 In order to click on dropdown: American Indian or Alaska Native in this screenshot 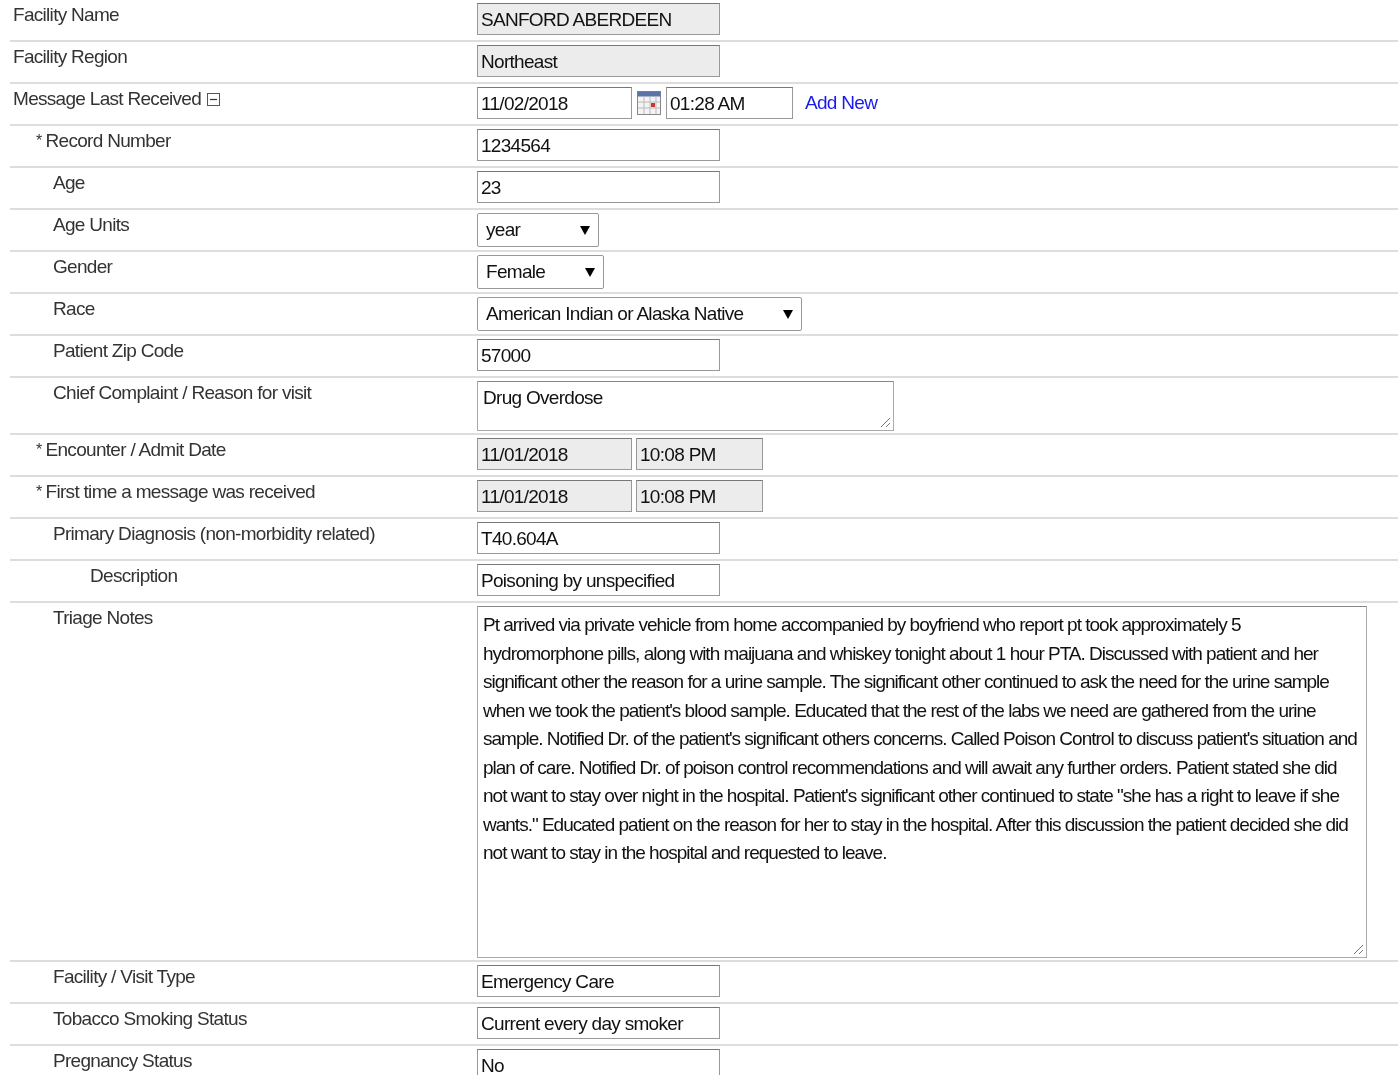, I will do `click(640, 314)`.